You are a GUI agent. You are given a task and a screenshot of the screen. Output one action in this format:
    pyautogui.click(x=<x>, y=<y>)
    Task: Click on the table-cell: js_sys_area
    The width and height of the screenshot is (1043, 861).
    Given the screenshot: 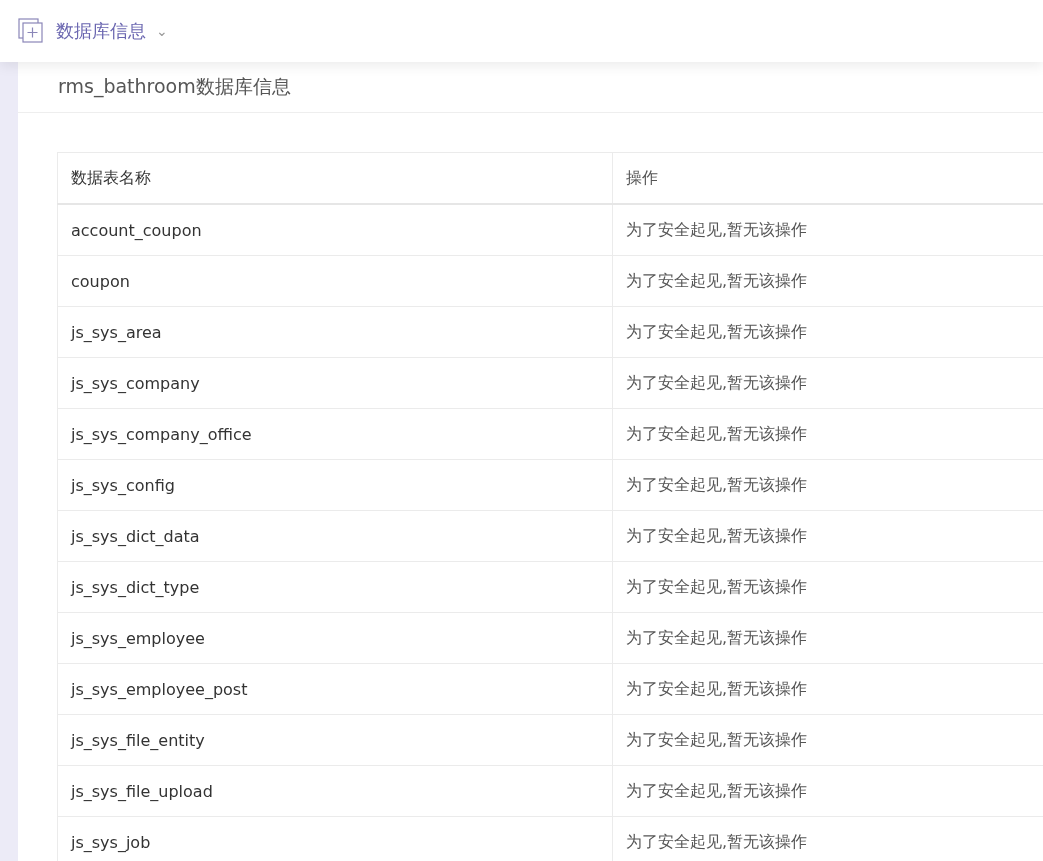 What is the action you would take?
    pyautogui.click(x=335, y=332)
    